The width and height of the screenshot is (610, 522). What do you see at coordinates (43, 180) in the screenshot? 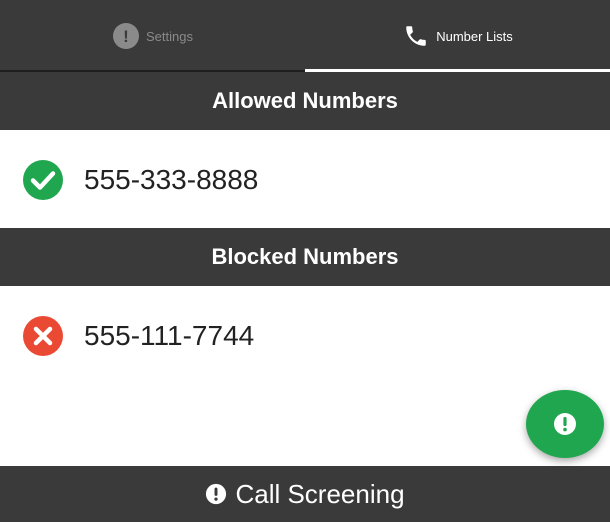
I see `check-circle-icon` at bounding box center [43, 180].